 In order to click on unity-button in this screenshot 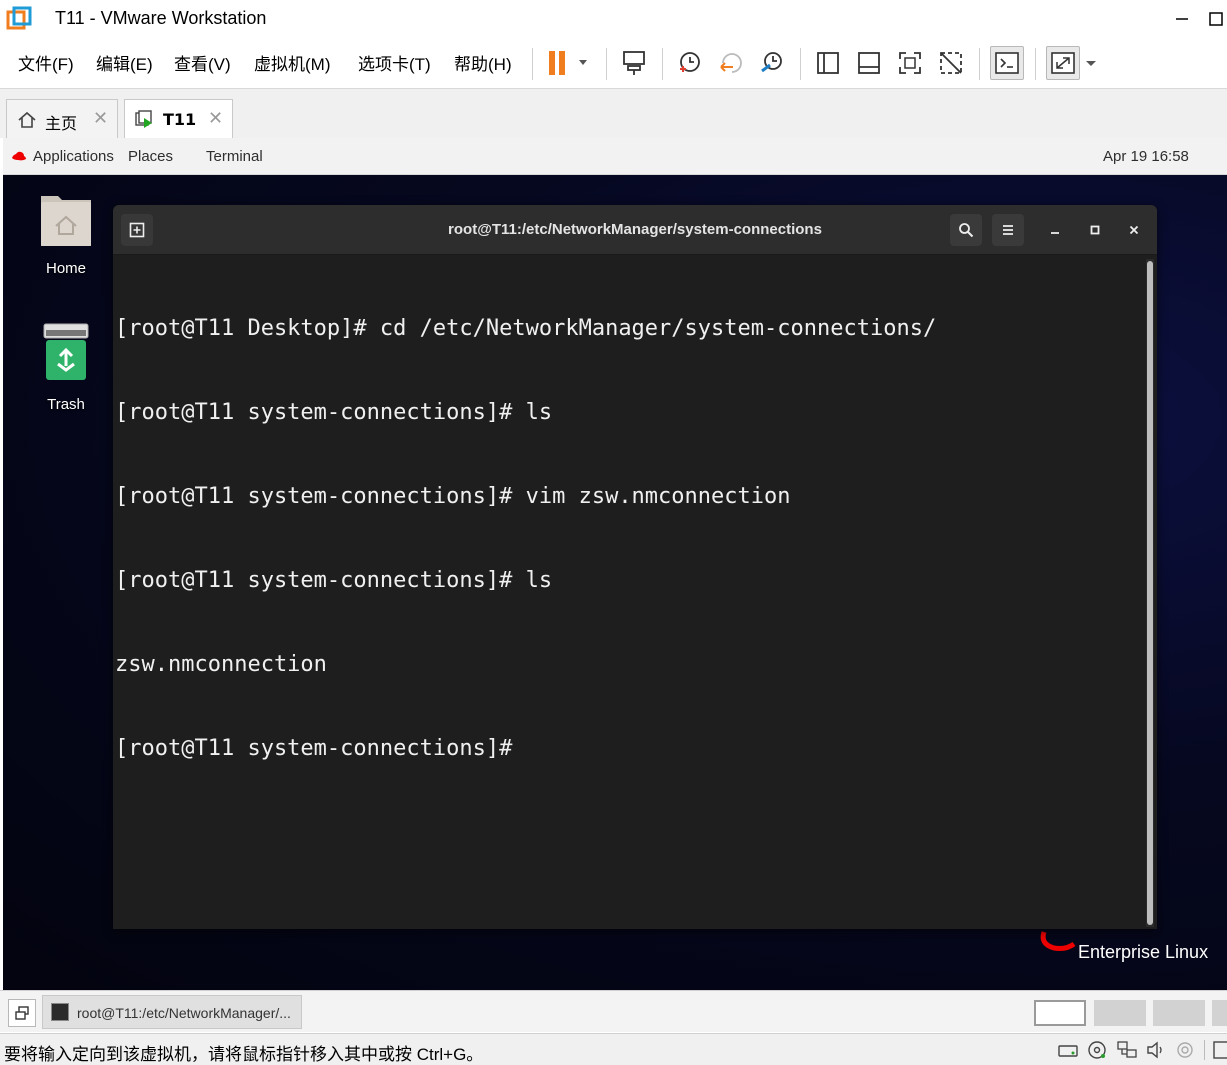, I will do `click(951, 63)`.